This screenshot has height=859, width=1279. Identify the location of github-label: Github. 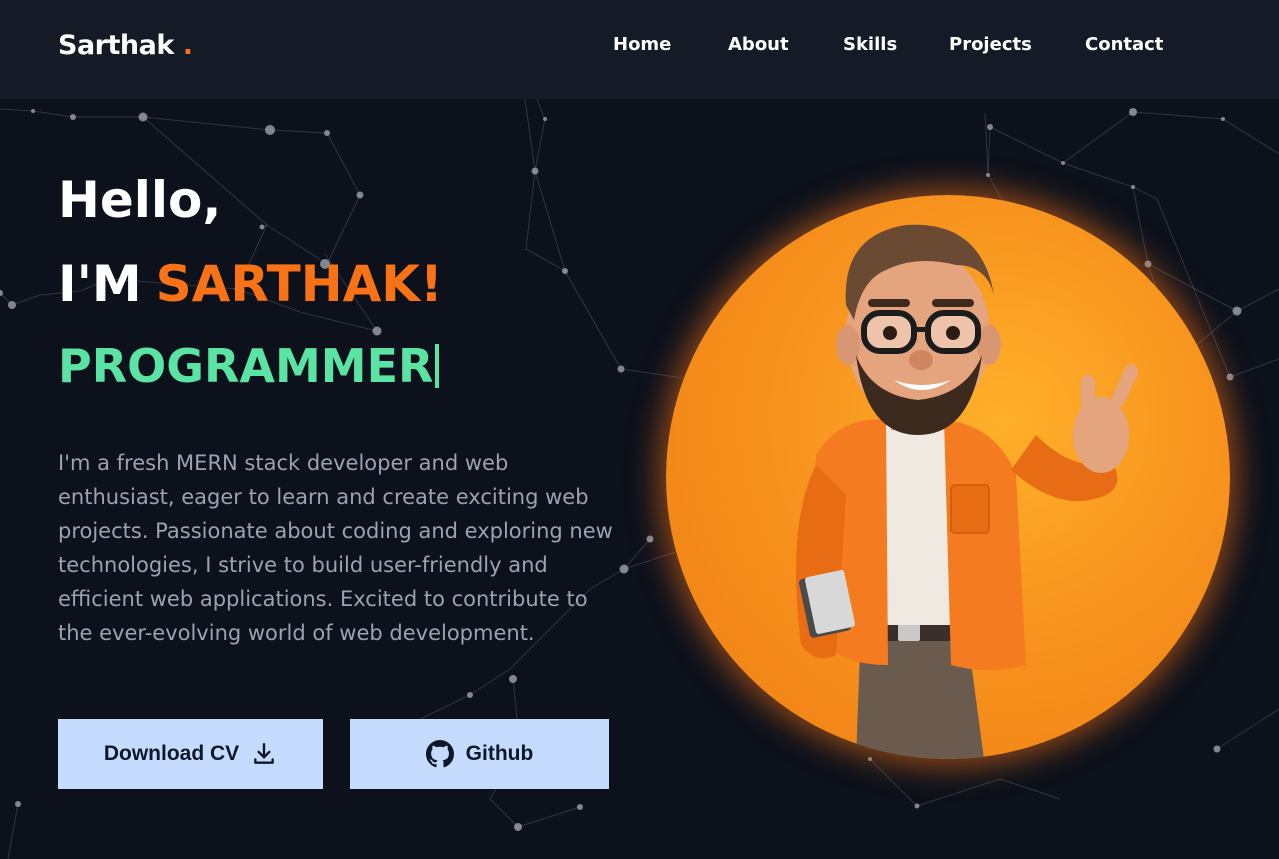
(499, 753).